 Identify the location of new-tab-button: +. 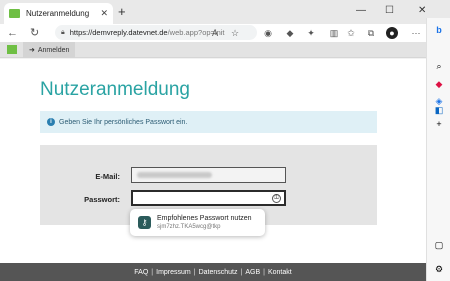
(122, 12).